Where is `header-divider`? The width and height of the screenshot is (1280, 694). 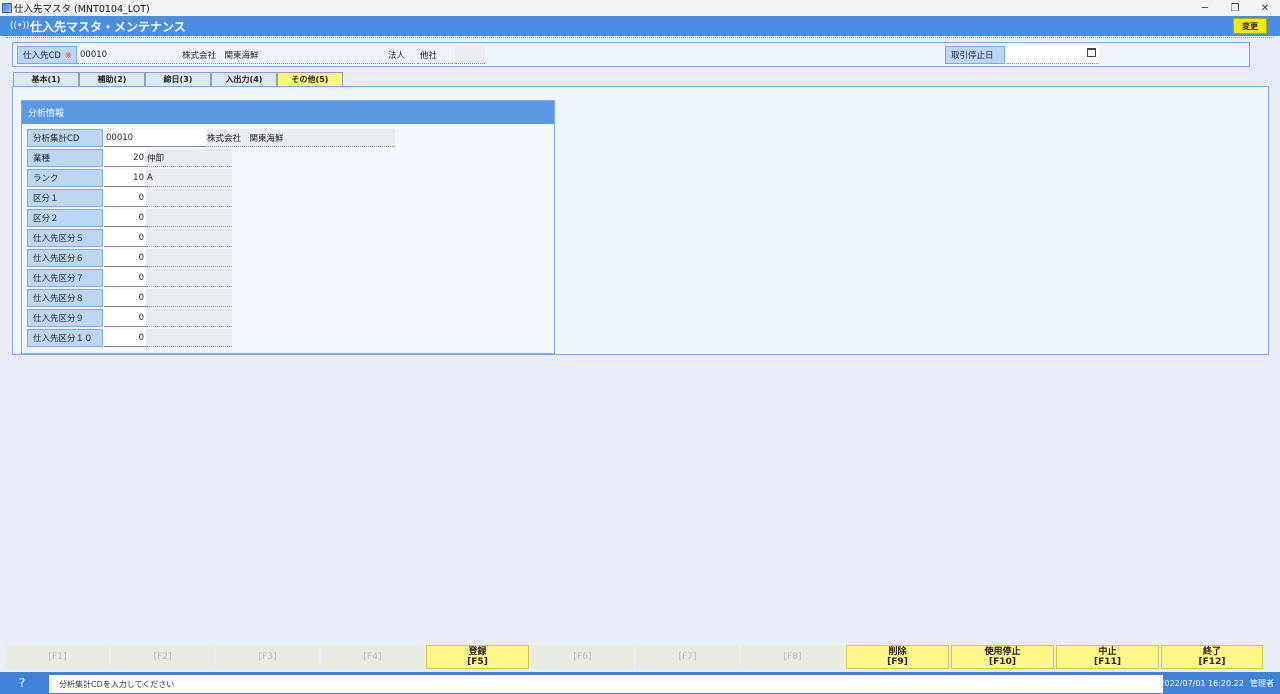
header-divider is located at coordinates (640, 37).